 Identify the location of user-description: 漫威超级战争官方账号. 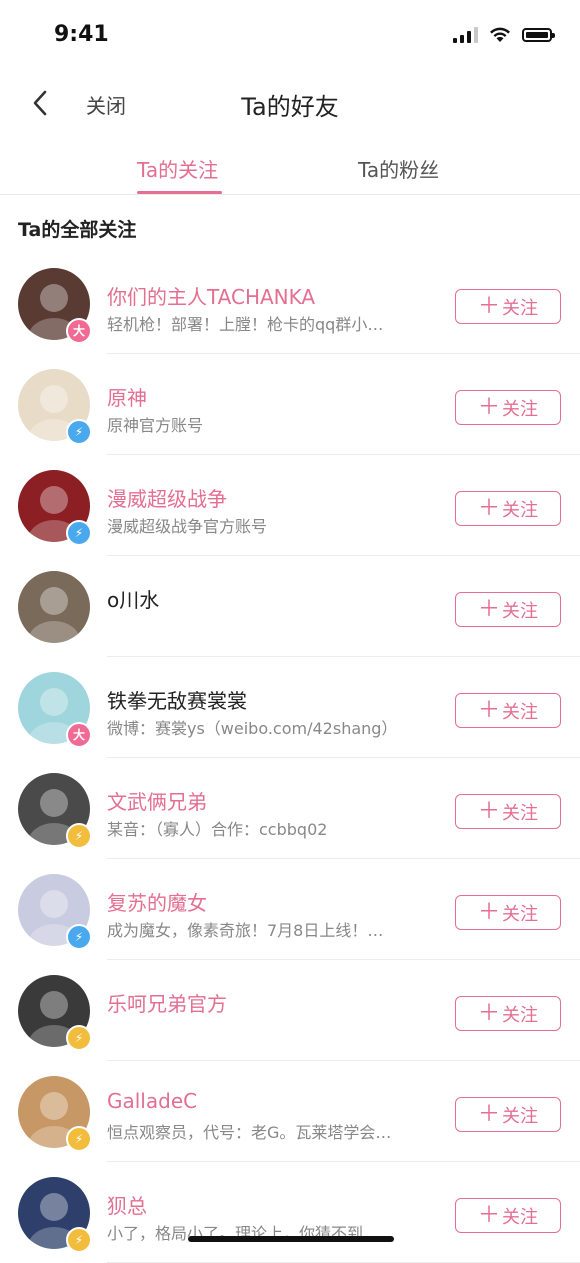
(187, 526).